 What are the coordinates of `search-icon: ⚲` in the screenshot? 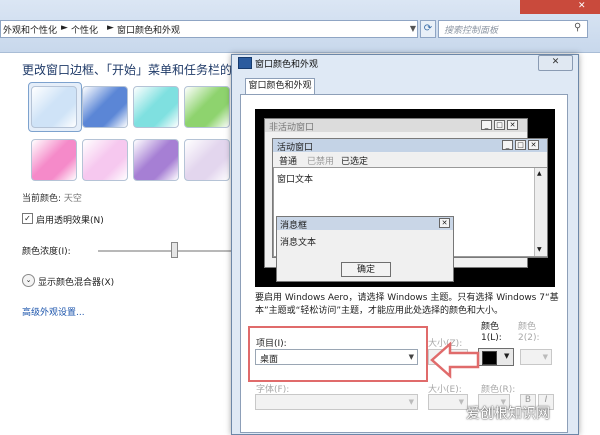 It's located at (580, 28).